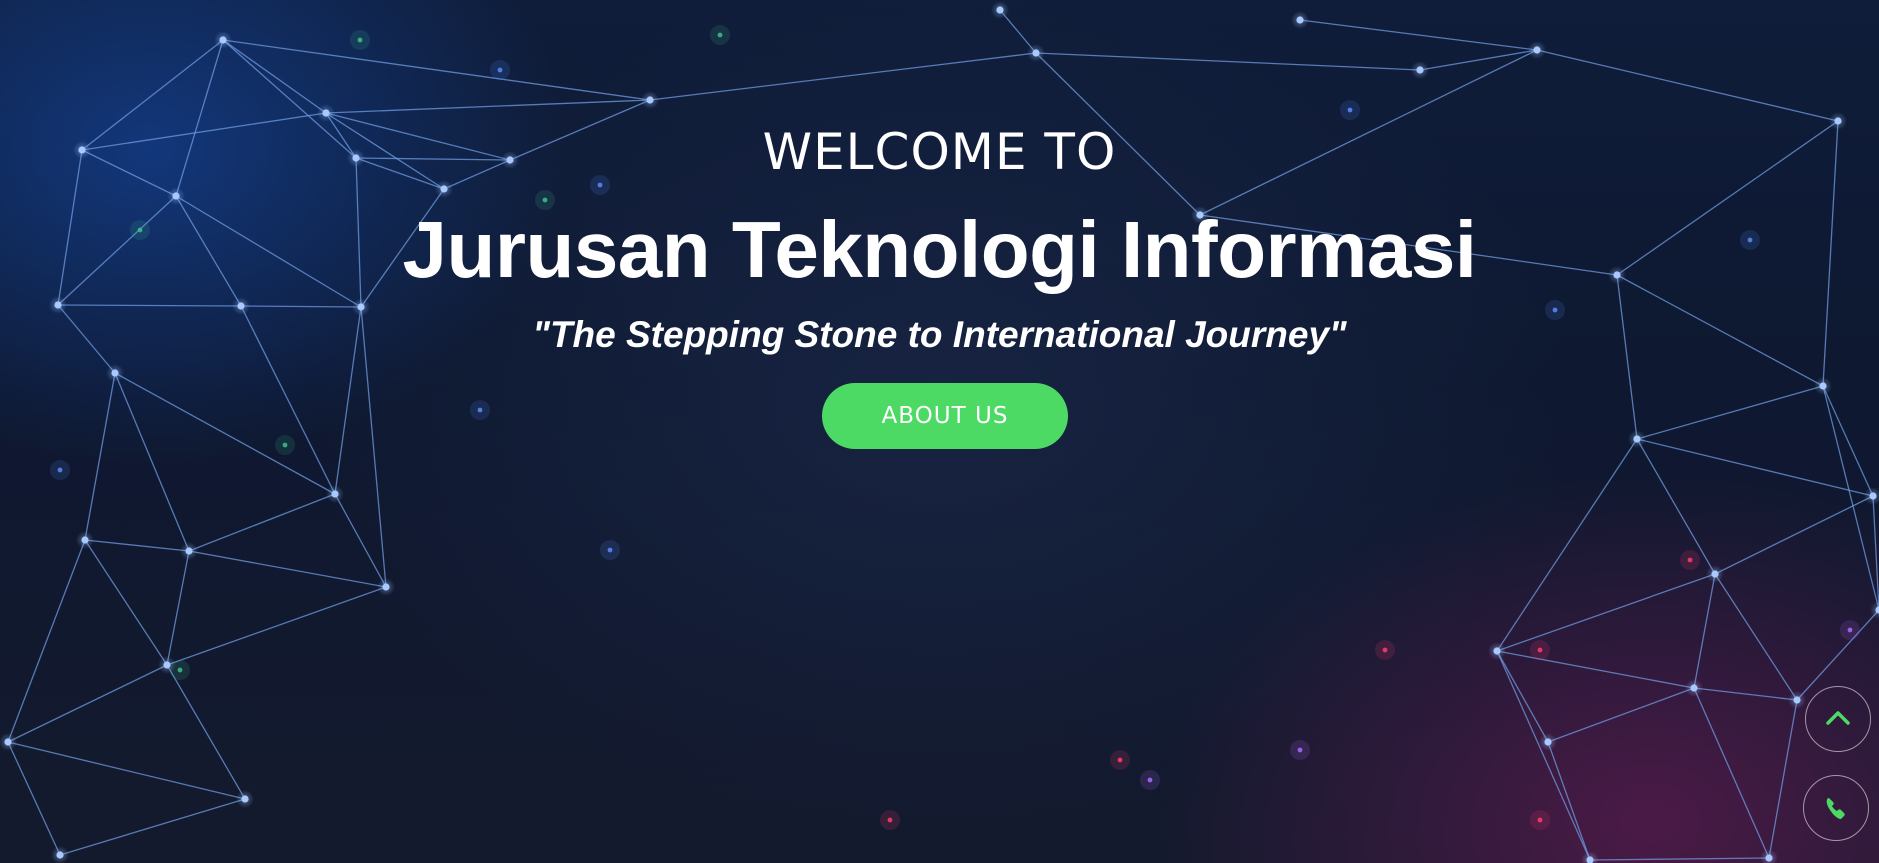 The image size is (1879, 863). What do you see at coordinates (939, 249) in the screenshot?
I see `page-title: Jurusan Teknologi Informasi` at bounding box center [939, 249].